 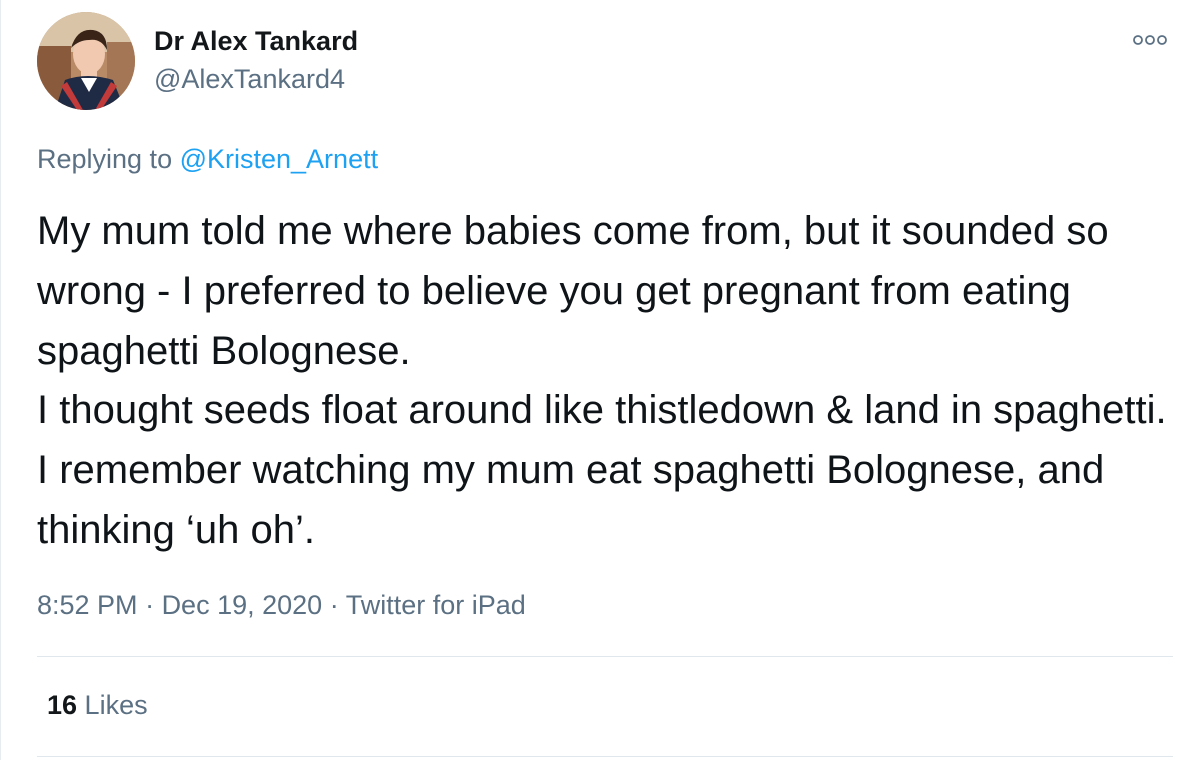 I want to click on author-display-name: Dr Alex Tankard, so click(x=256, y=41).